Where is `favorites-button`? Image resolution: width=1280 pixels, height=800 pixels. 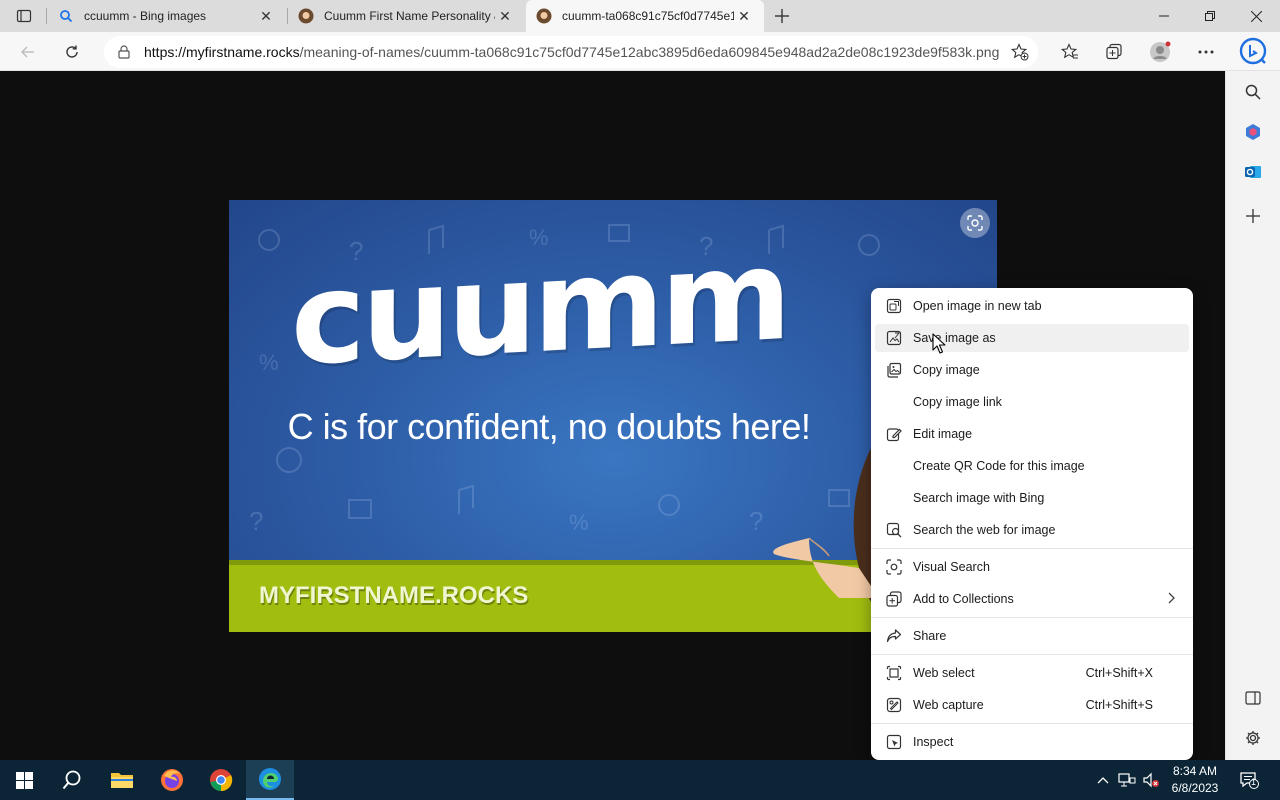 favorites-button is located at coordinates (1070, 52).